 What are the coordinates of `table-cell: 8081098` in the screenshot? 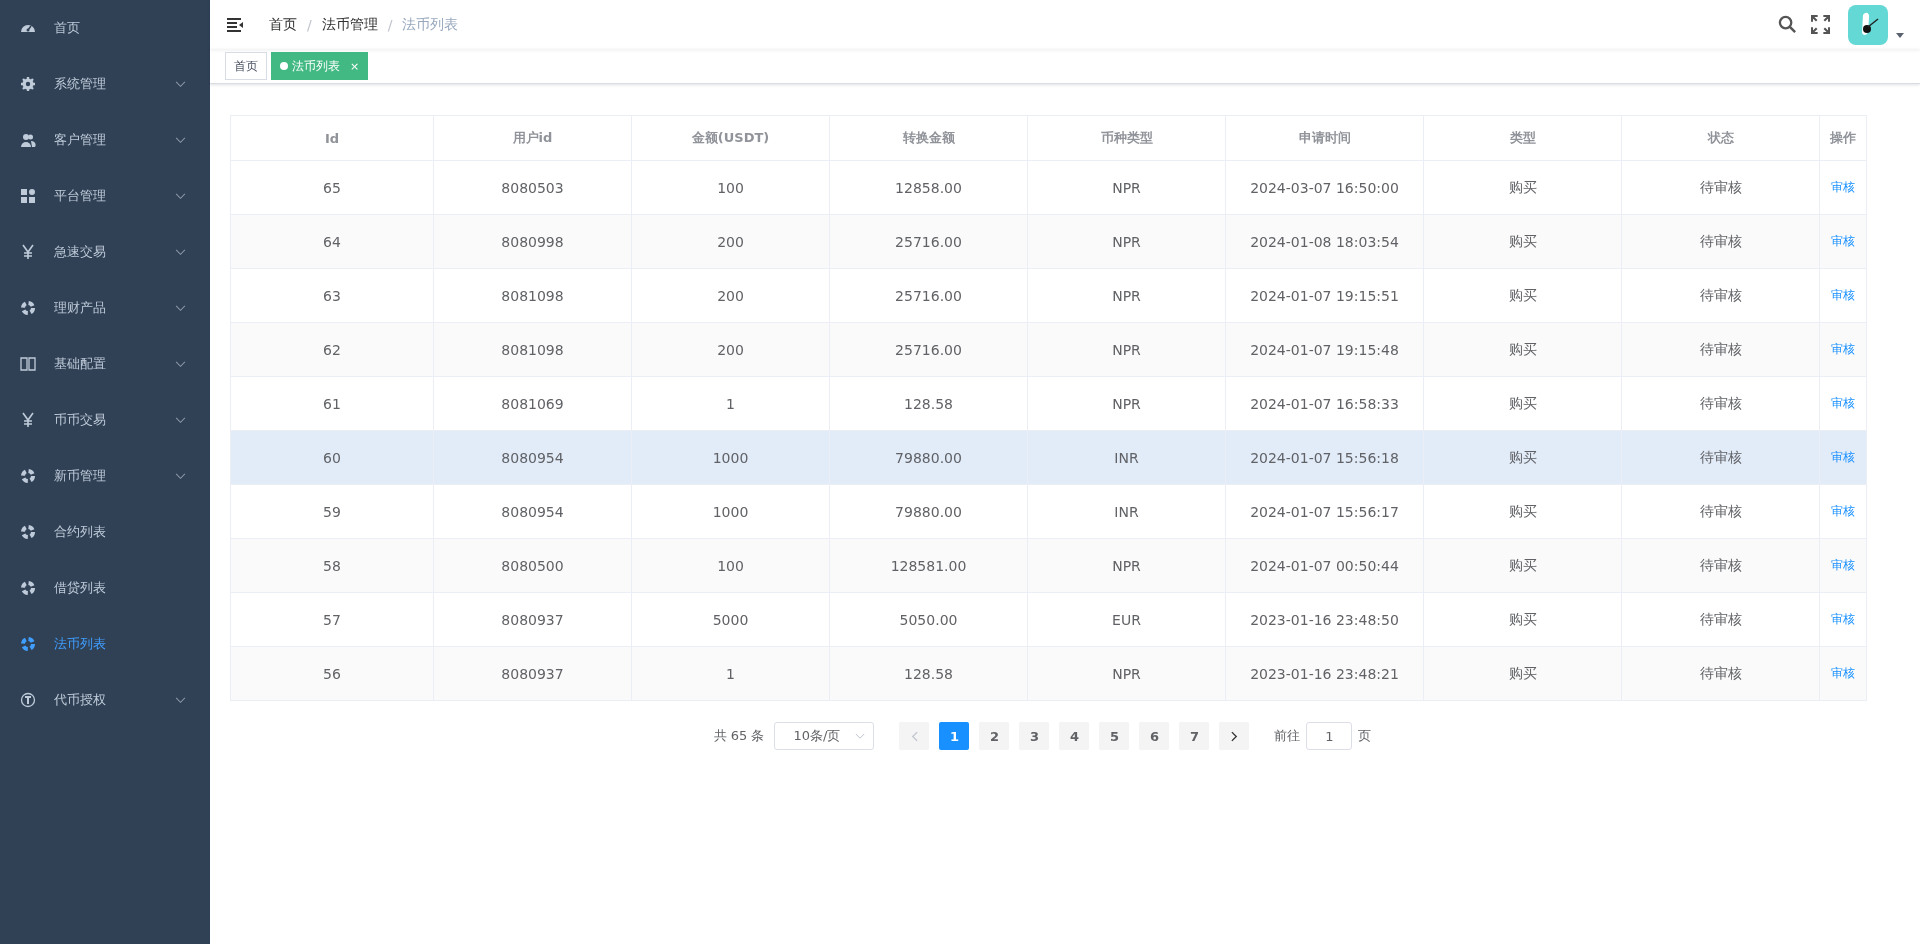 It's located at (532, 295).